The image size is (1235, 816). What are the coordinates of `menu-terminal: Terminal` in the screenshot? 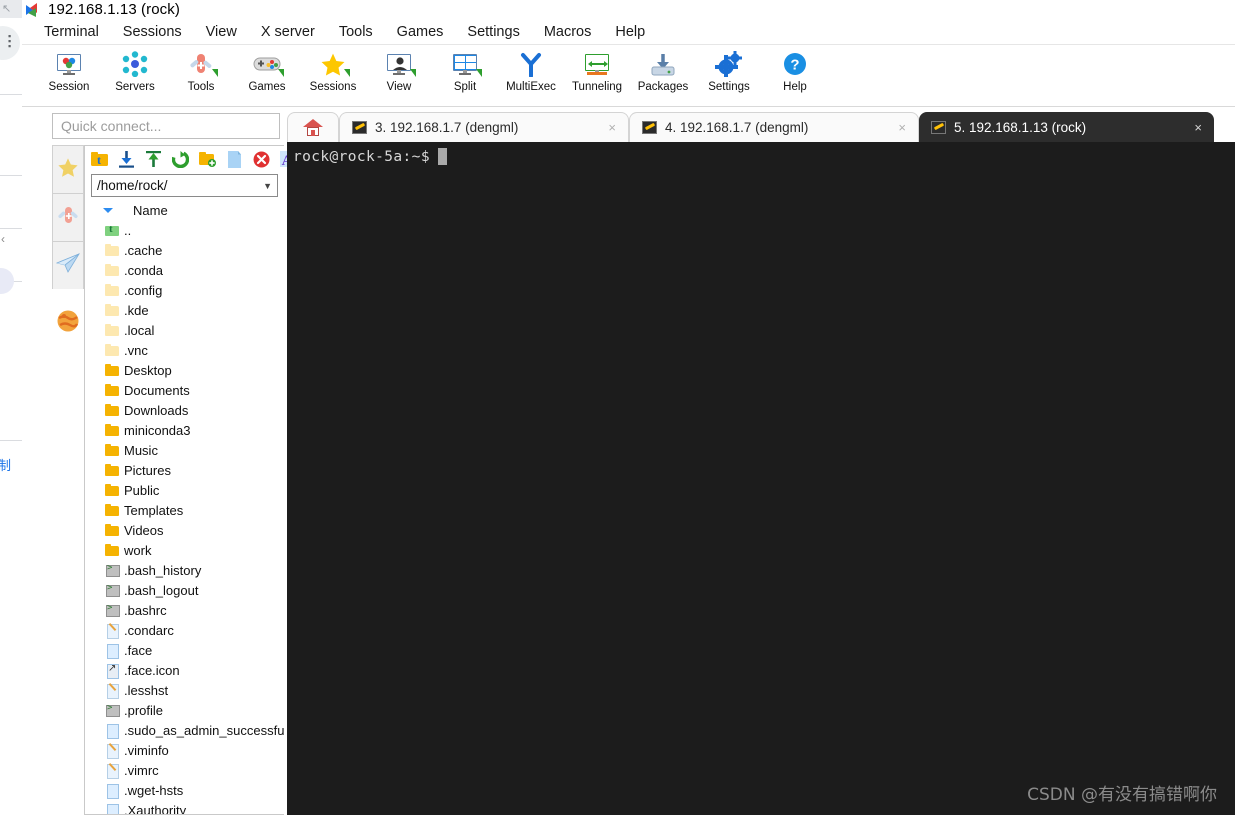 It's located at (71, 32).